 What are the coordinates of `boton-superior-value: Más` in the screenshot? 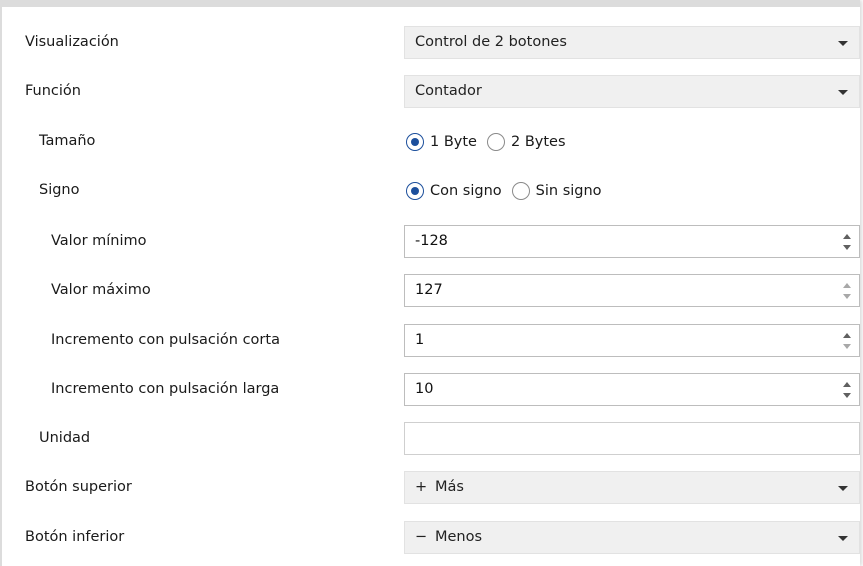 It's located at (449, 487).